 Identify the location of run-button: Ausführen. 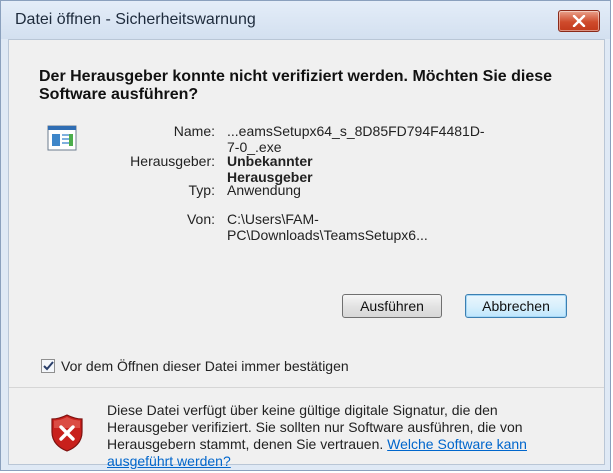
(392, 306).